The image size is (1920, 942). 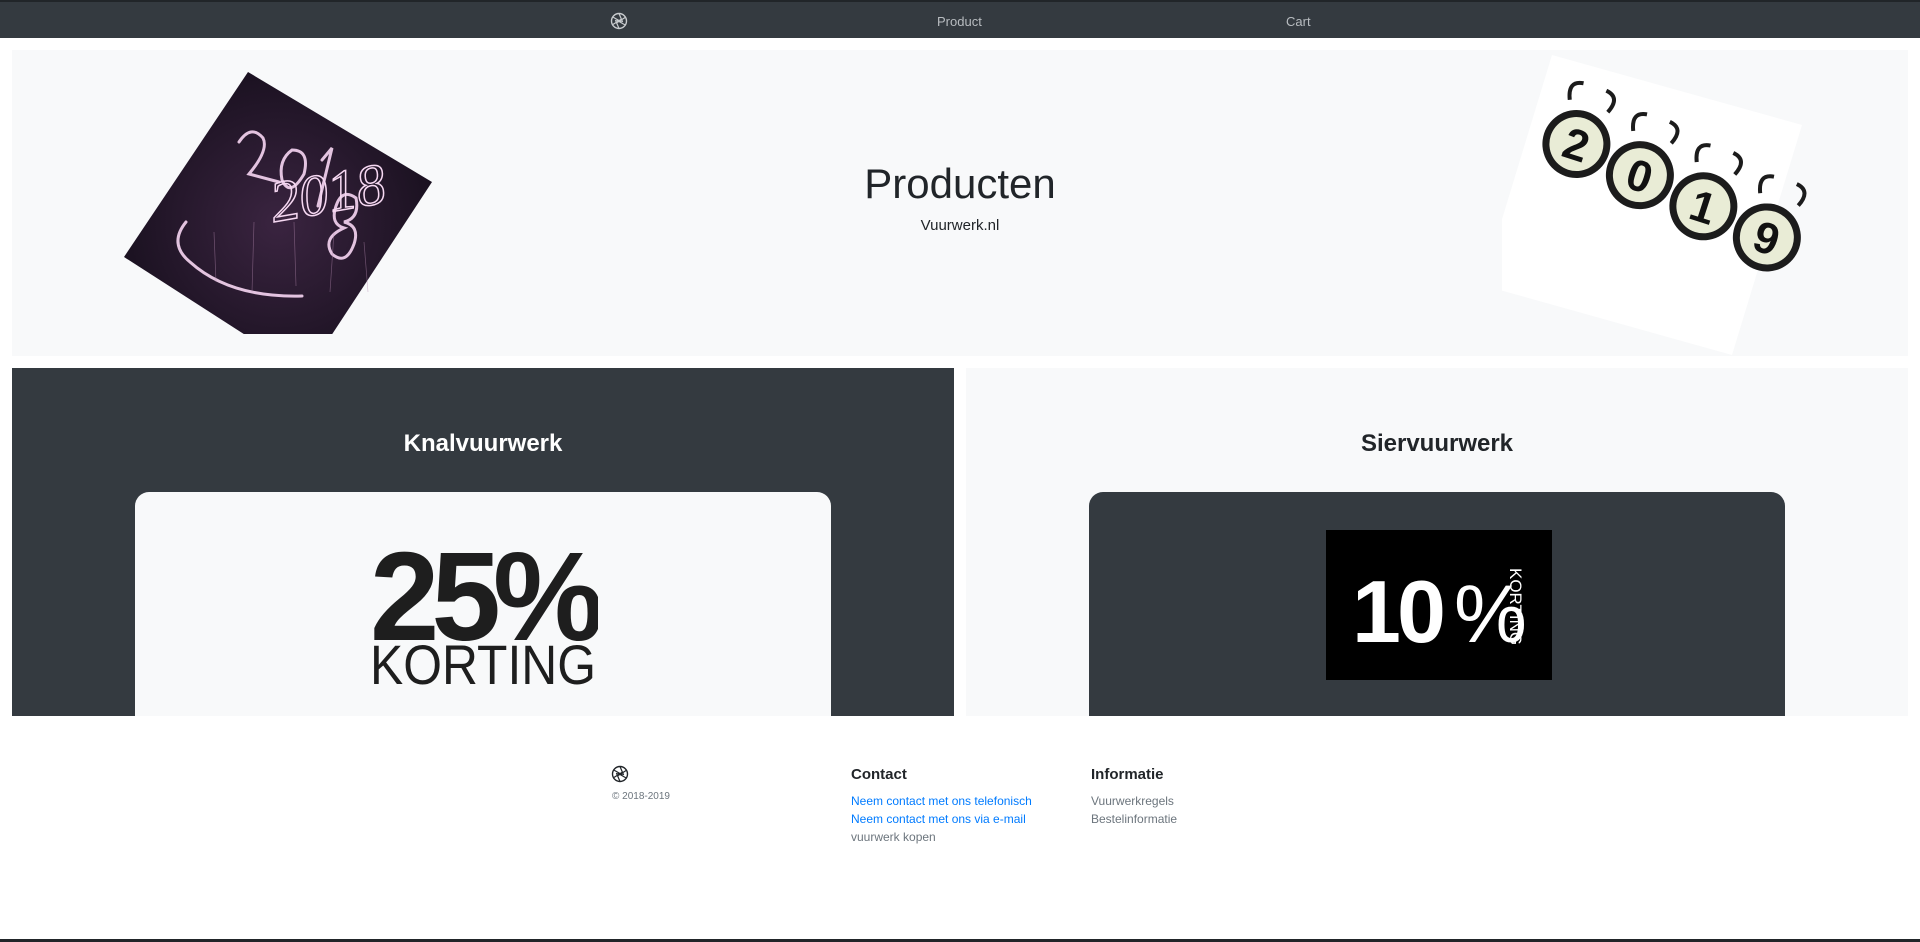 I want to click on page-title: Producten, so click(x=960, y=183).